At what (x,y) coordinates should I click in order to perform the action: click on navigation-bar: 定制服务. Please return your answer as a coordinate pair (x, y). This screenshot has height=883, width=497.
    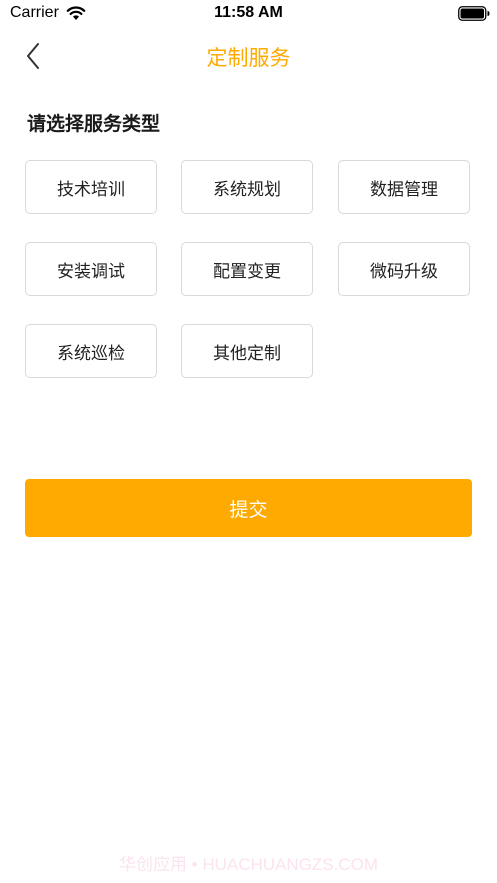
    Looking at the image, I should click on (248, 56).